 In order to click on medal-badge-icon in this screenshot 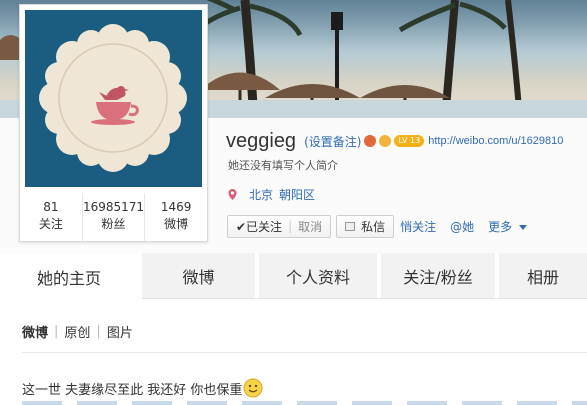, I will do `click(385, 141)`.